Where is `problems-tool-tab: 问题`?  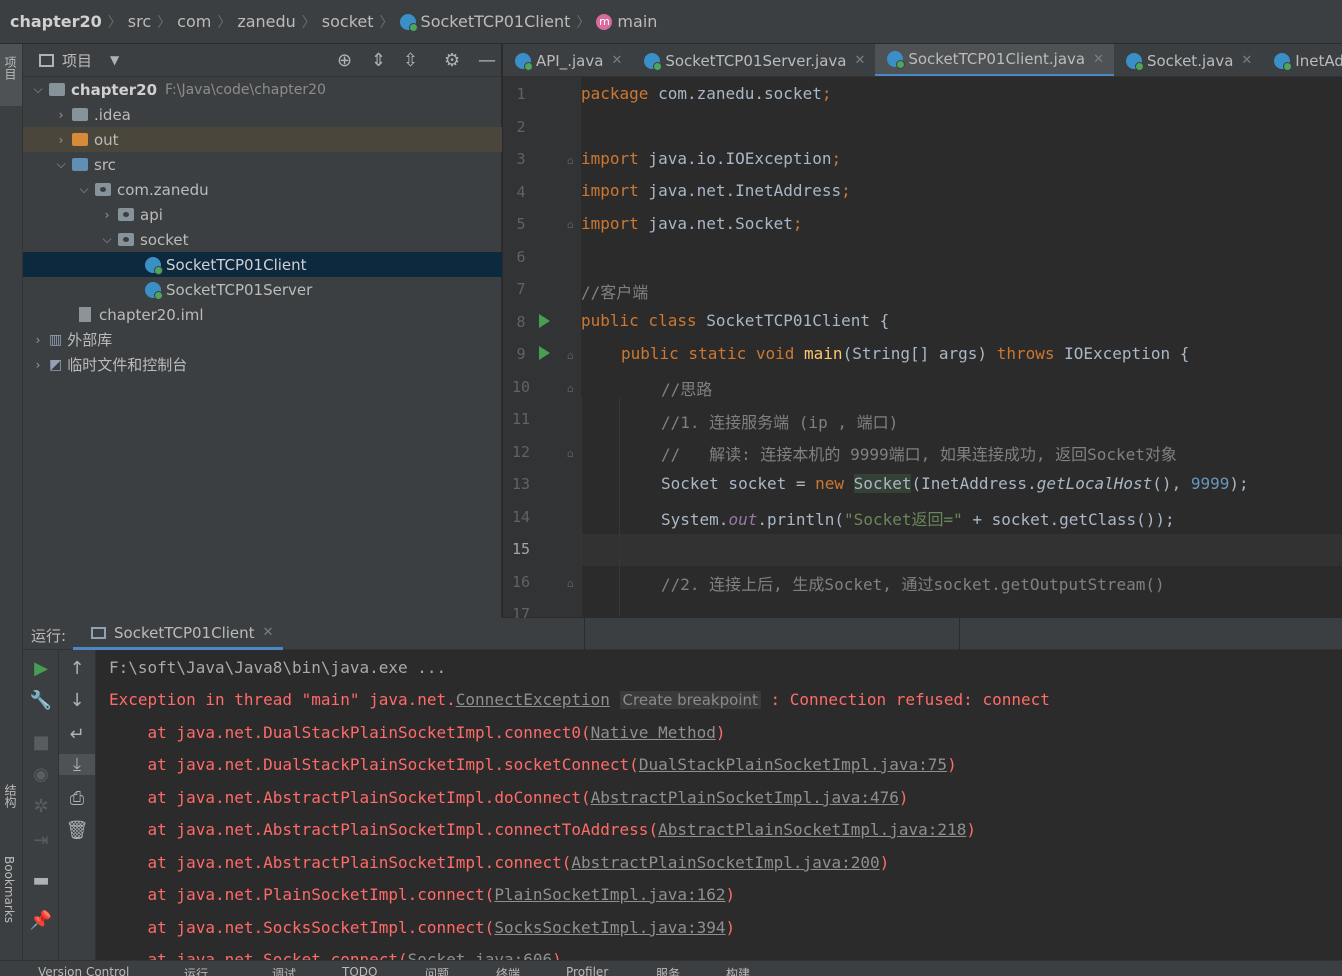
problems-tool-tab: 问题 is located at coordinates (437, 970).